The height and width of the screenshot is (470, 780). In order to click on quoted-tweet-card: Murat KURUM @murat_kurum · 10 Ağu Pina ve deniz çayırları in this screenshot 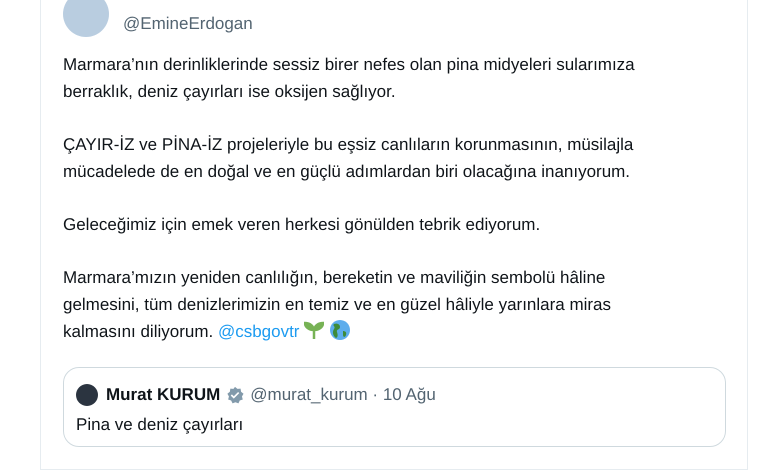, I will do `click(394, 406)`.